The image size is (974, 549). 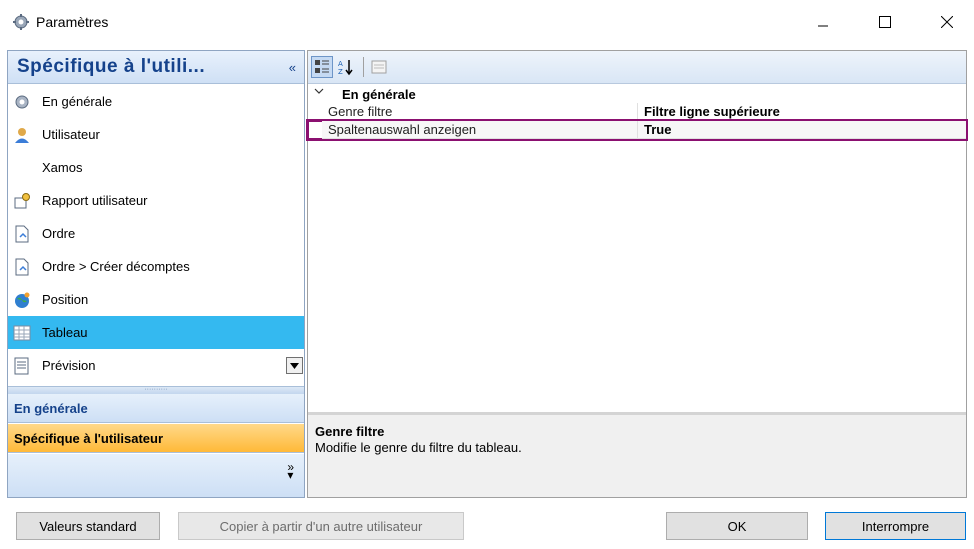 I want to click on alphabetical-view-button: AZ, so click(x=346, y=67).